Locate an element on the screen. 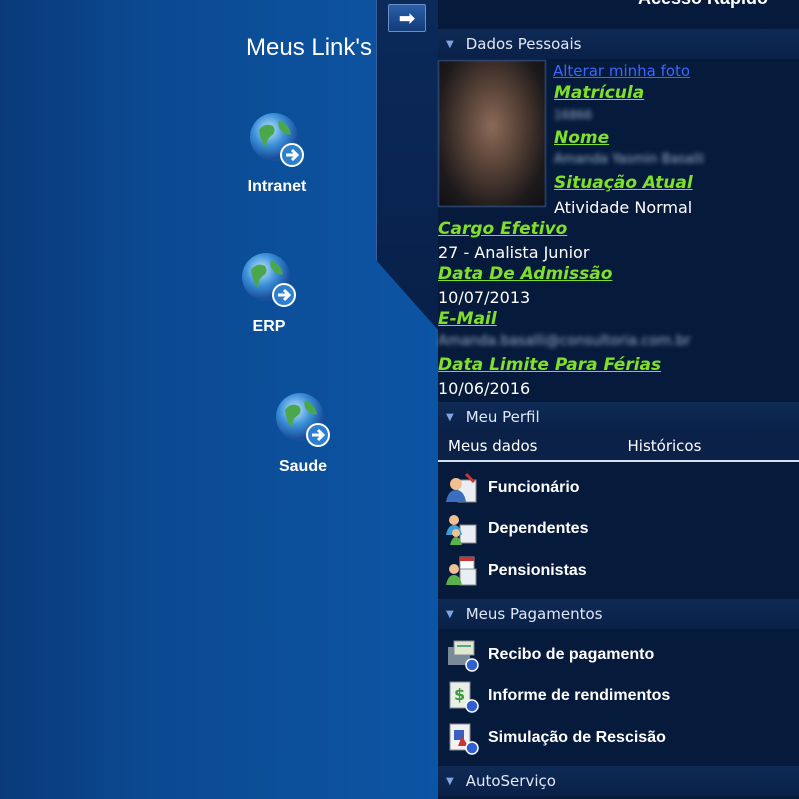 This screenshot has height=799, width=799. panel-toggle-button: ➡ is located at coordinates (407, 18).